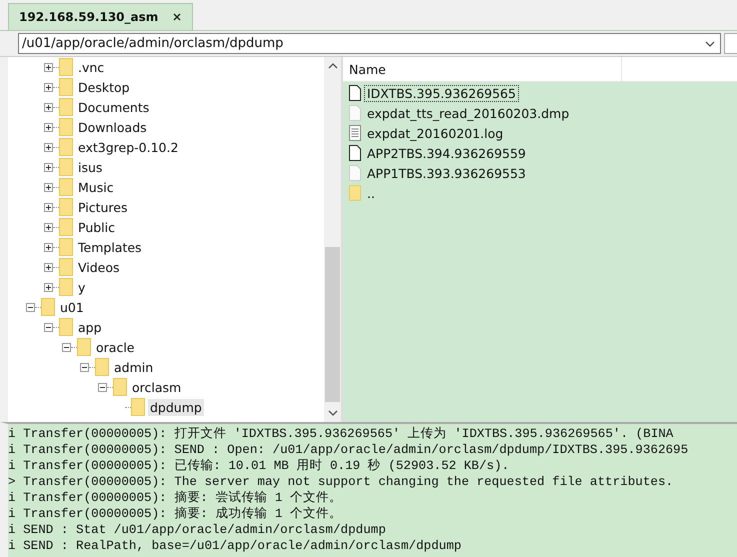 This screenshot has width=737, height=557. I want to click on filter-field, so click(730, 43).